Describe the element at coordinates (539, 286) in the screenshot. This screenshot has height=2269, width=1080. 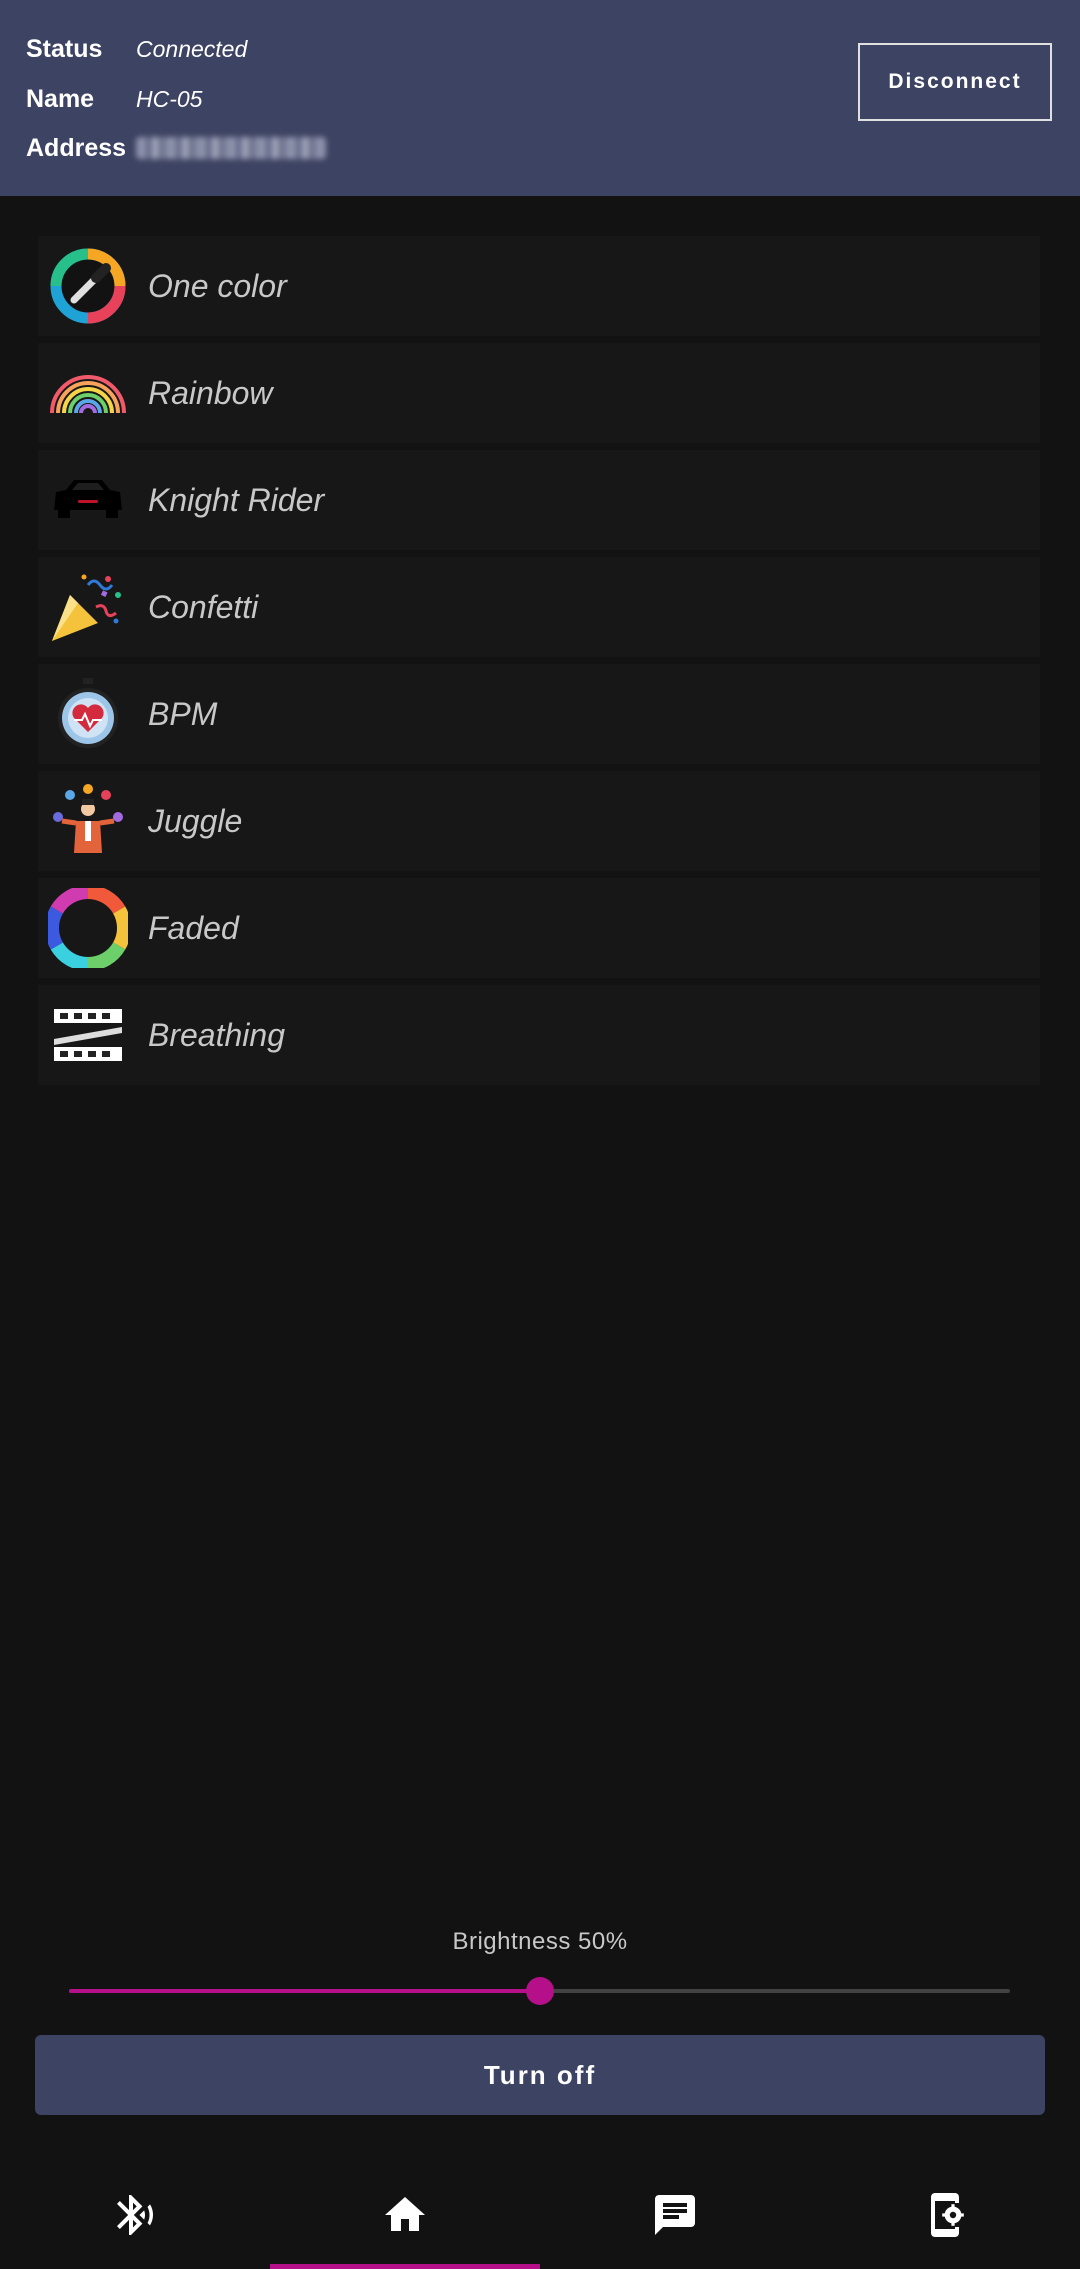
I see `mode-item-one-color: One color` at that location.